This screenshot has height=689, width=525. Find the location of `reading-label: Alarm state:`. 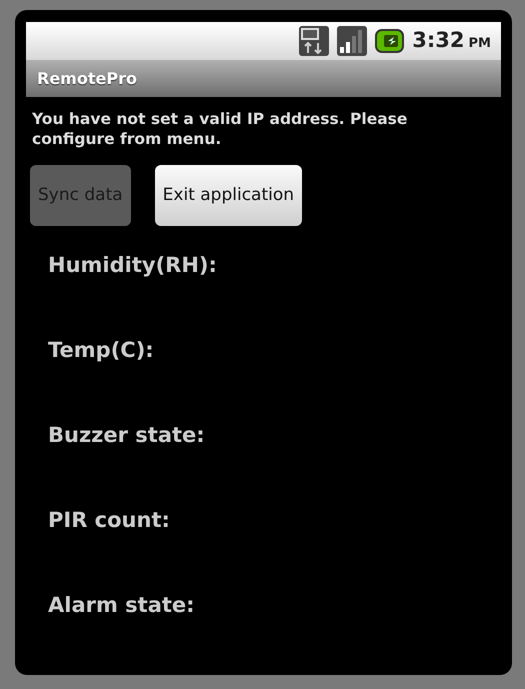

reading-label: Alarm state: is located at coordinates (121, 605).